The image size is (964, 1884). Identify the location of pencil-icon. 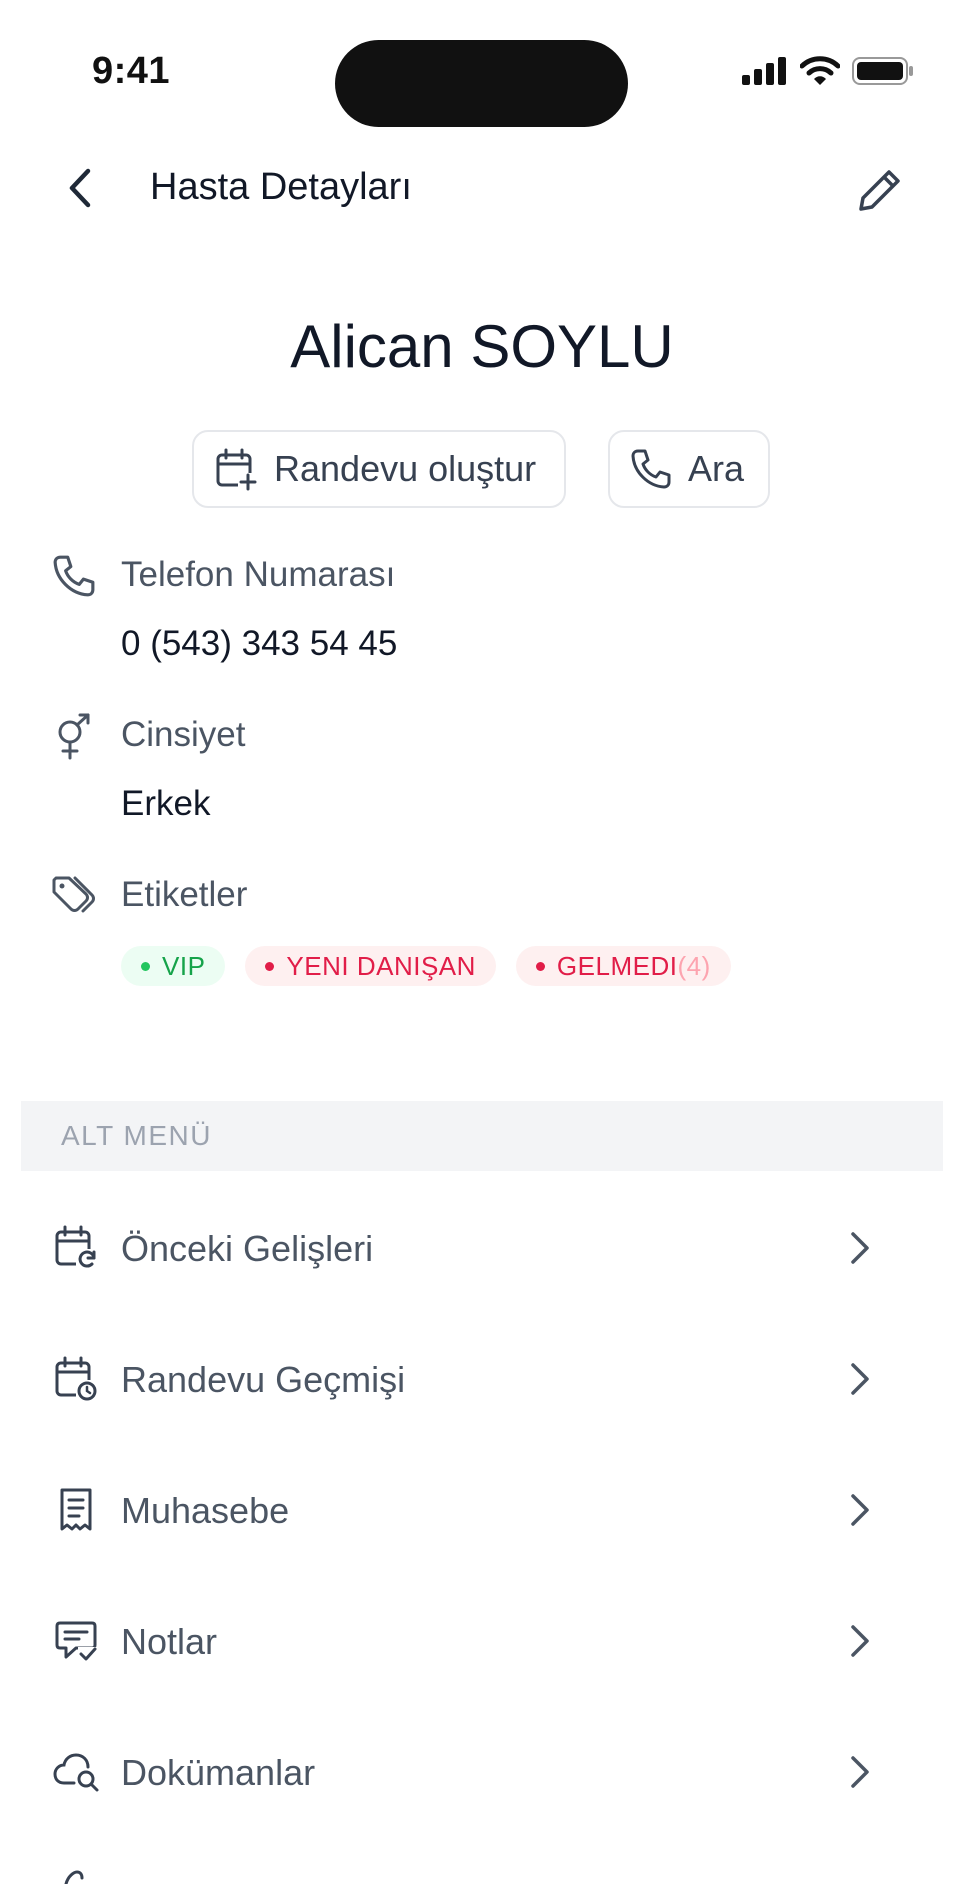
(879, 190).